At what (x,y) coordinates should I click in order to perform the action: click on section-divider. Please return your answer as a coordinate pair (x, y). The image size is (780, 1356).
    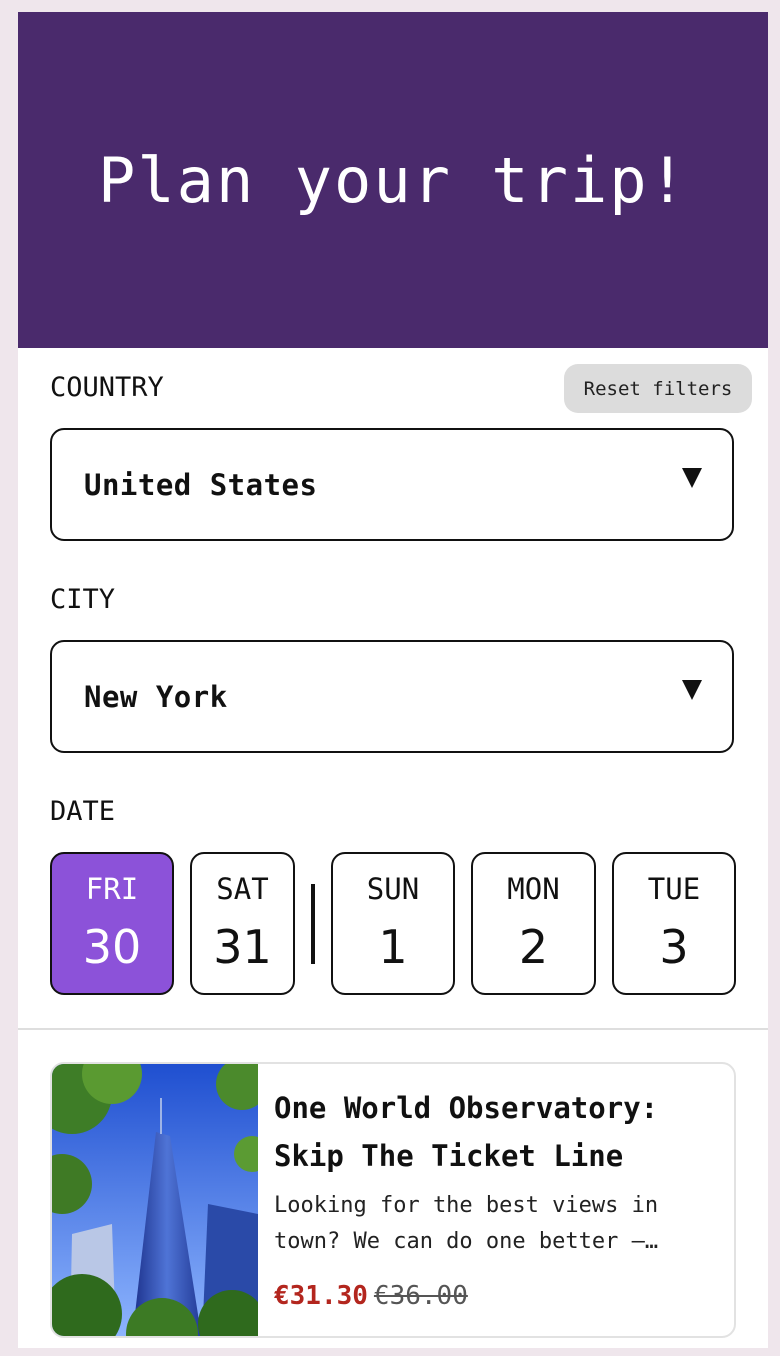
    Looking at the image, I should click on (393, 1029).